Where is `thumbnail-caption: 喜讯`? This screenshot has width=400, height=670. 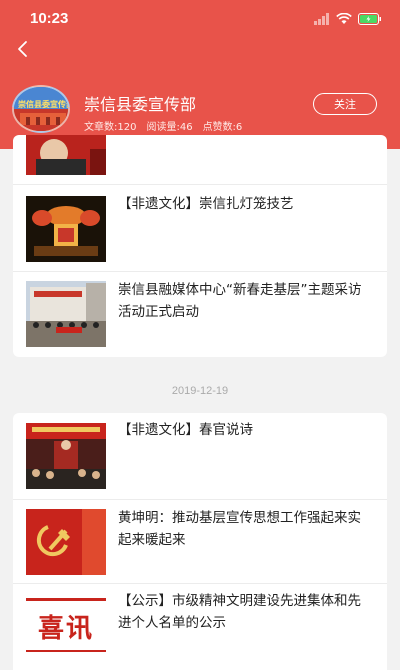 thumbnail-caption: 喜讯 is located at coordinates (65, 629).